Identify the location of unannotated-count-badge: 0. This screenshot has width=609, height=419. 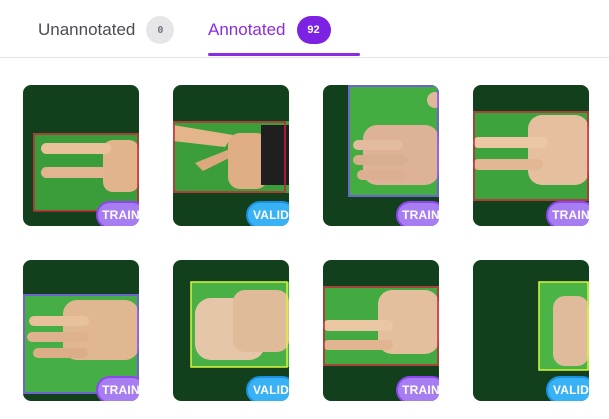
(160, 30).